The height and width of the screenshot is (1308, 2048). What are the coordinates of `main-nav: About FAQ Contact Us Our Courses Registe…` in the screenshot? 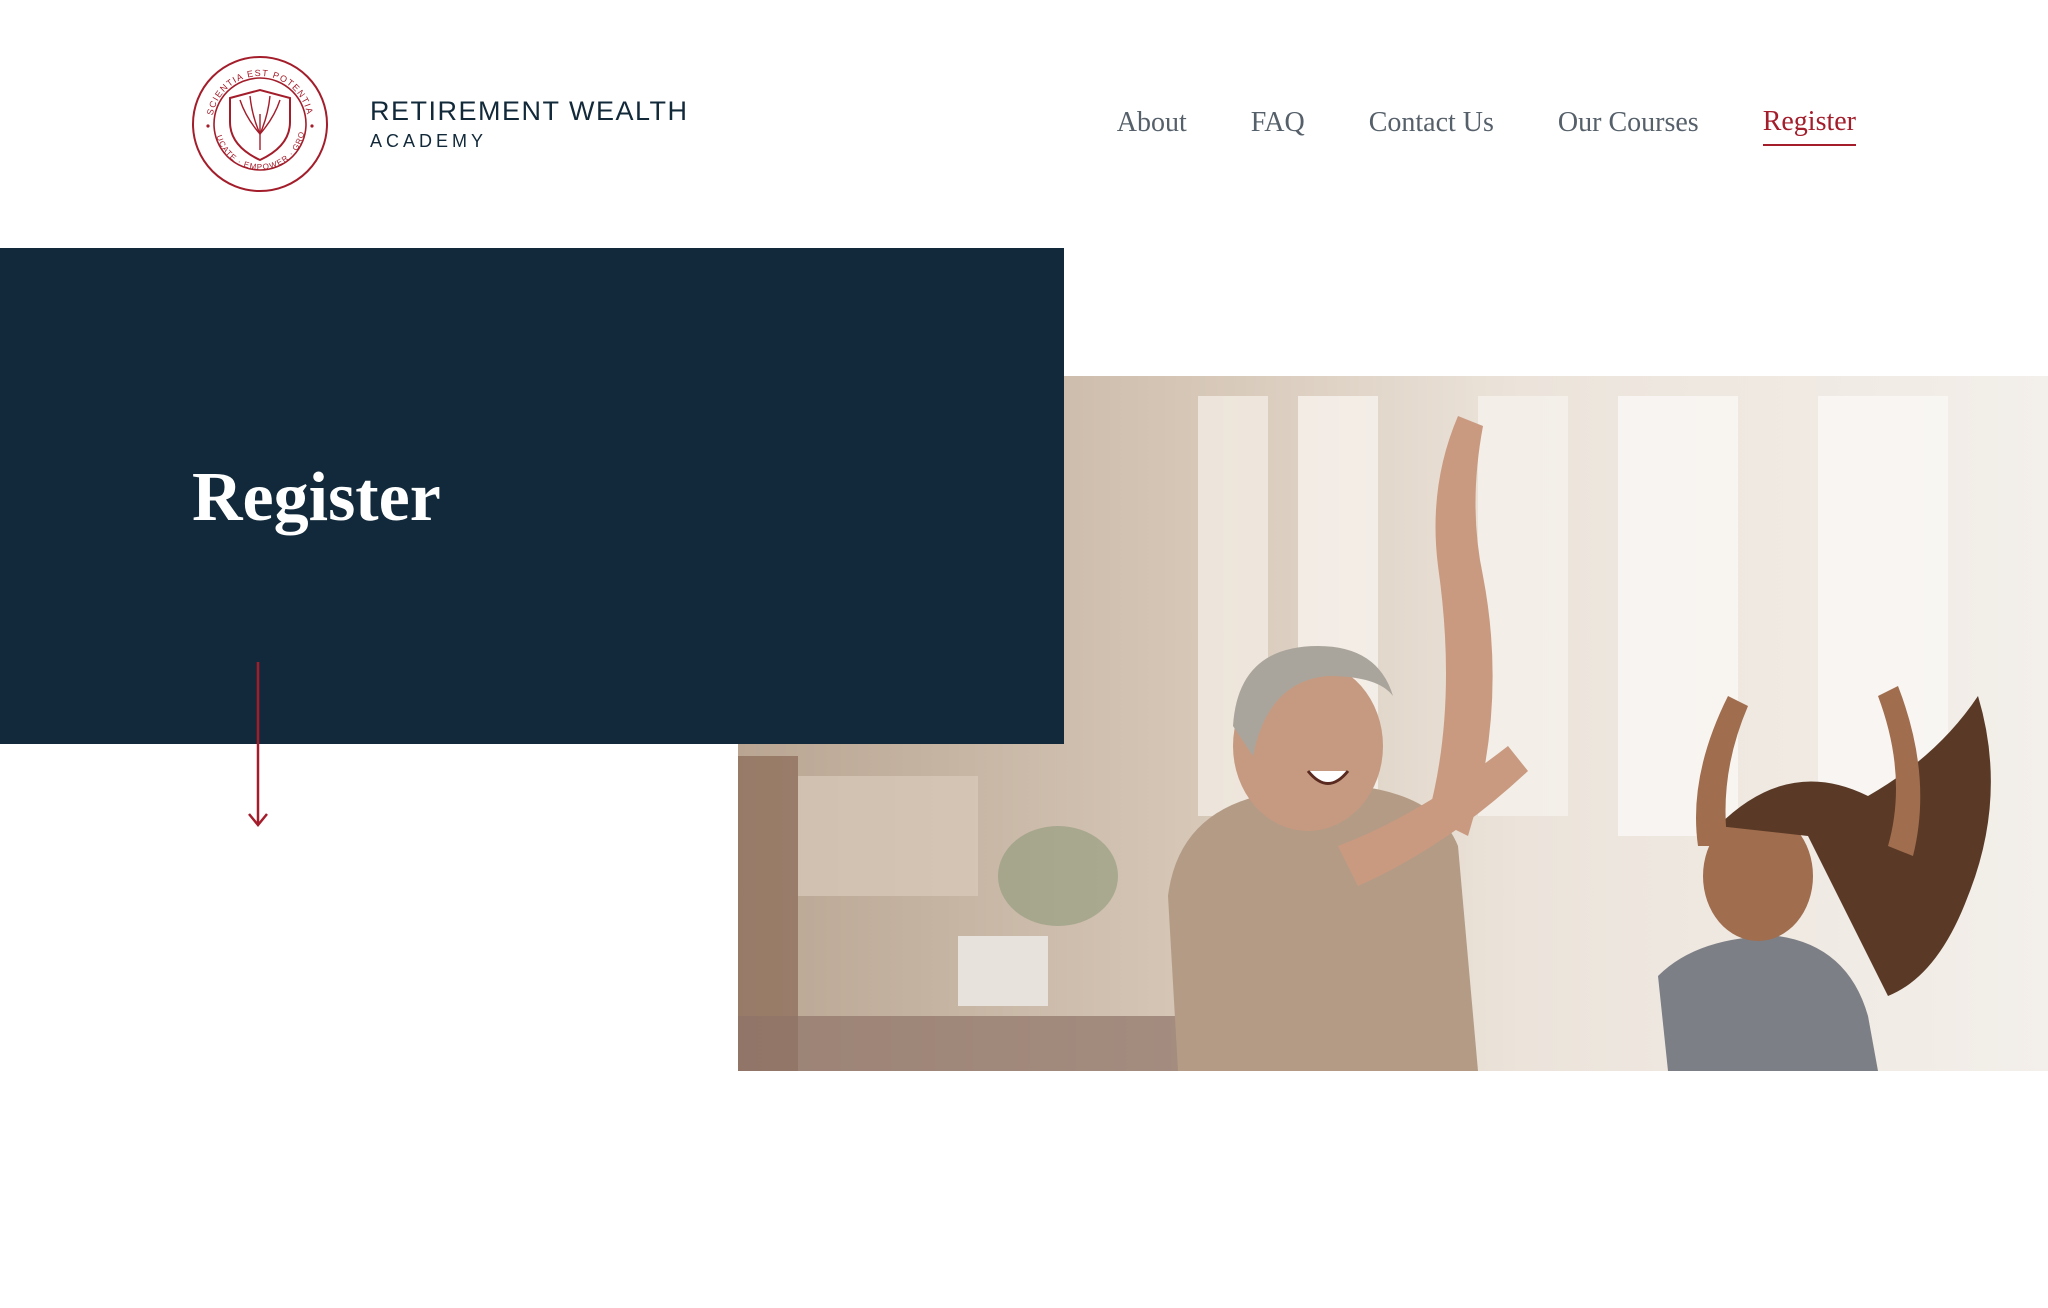 It's located at (1486, 126).